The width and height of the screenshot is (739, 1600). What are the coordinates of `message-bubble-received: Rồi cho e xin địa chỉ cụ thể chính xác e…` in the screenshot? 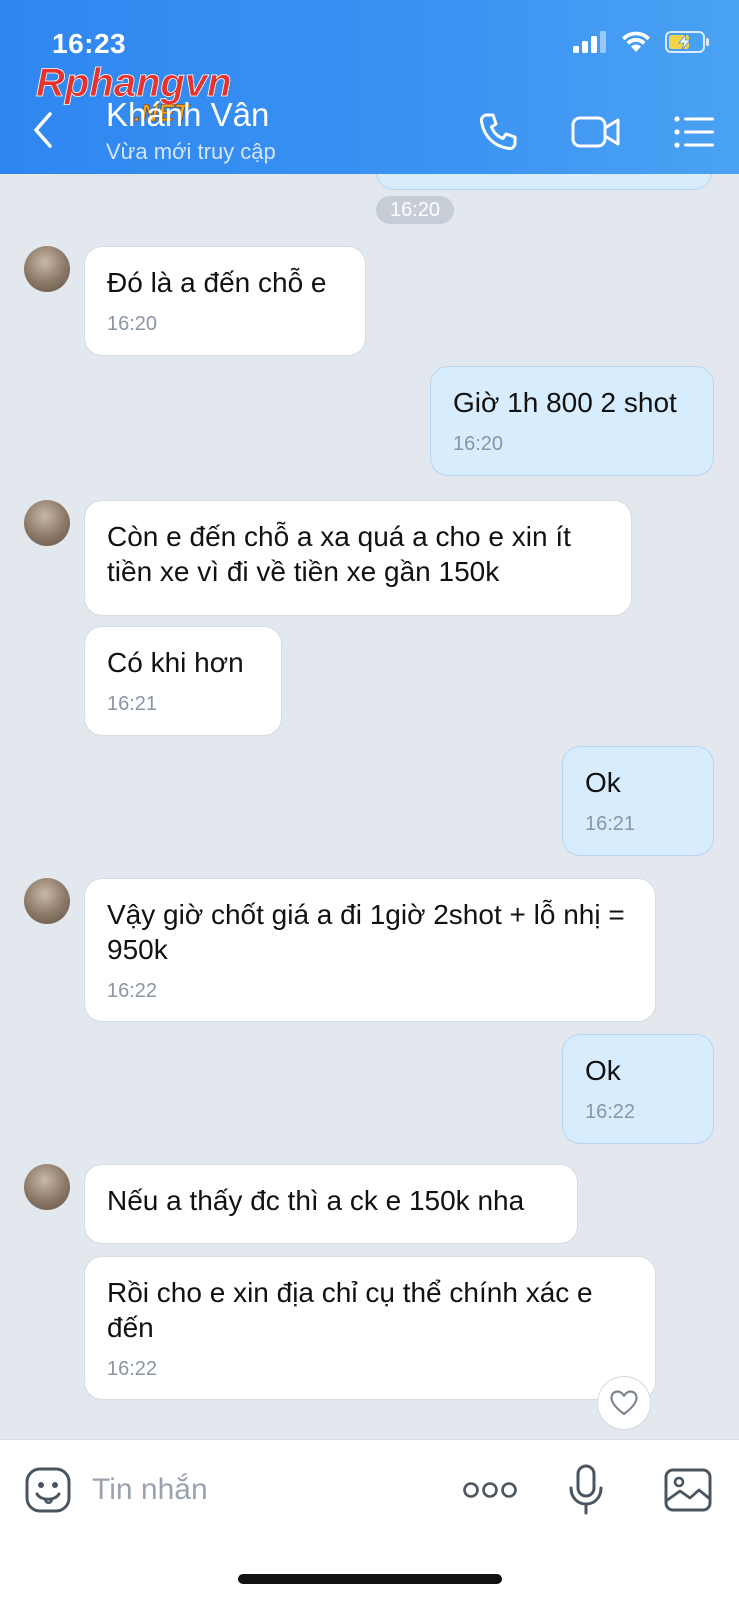 It's located at (370, 1328).